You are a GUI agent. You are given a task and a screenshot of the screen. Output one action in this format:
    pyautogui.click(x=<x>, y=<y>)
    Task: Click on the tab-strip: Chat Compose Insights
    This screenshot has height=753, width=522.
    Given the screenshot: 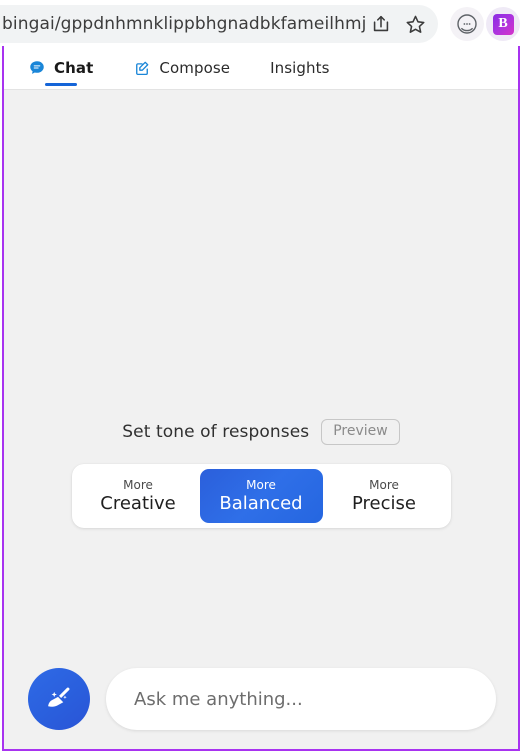 What is the action you would take?
    pyautogui.click(x=261, y=68)
    